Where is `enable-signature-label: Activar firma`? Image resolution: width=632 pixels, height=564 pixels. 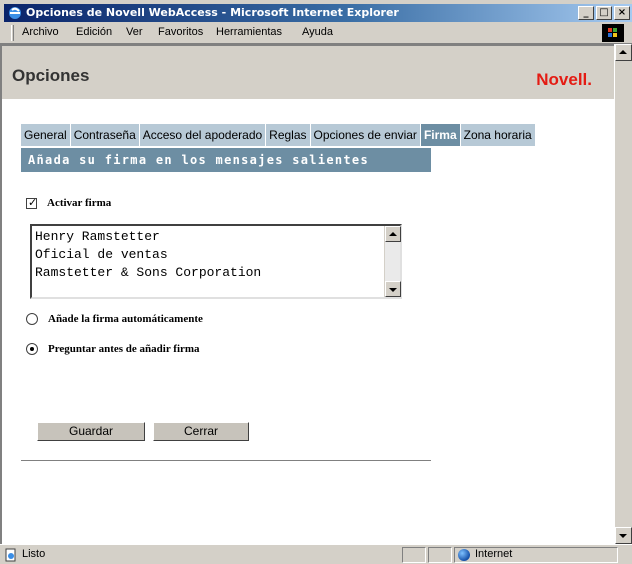 enable-signature-label: Activar firma is located at coordinates (79, 203).